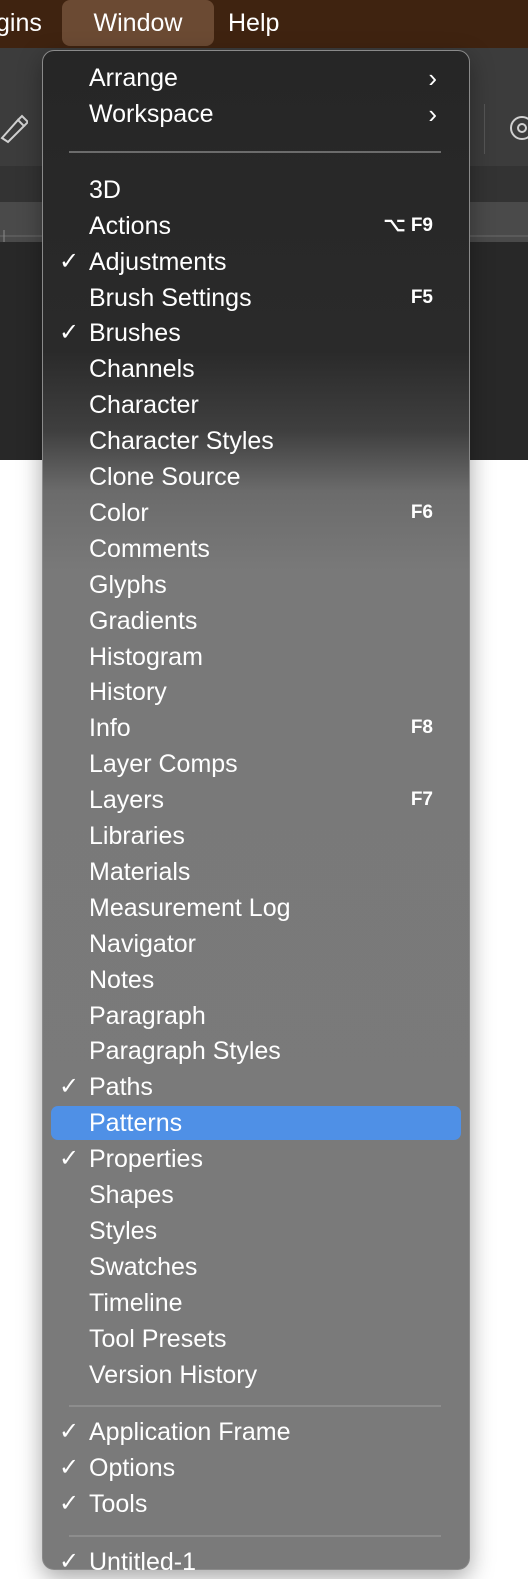  I want to click on menu-item-measurement-log: Measurement Log, so click(256, 908).